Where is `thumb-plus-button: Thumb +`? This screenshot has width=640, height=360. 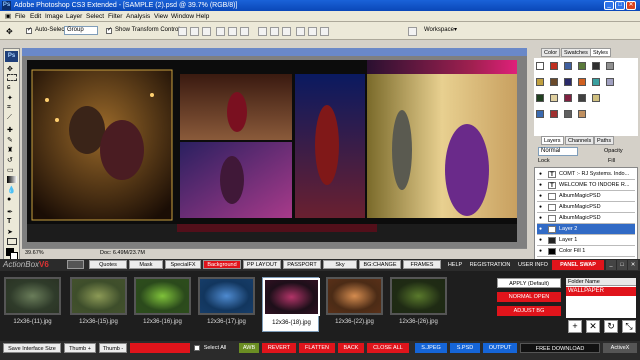 thumb-plus-button: Thumb + is located at coordinates (80, 348).